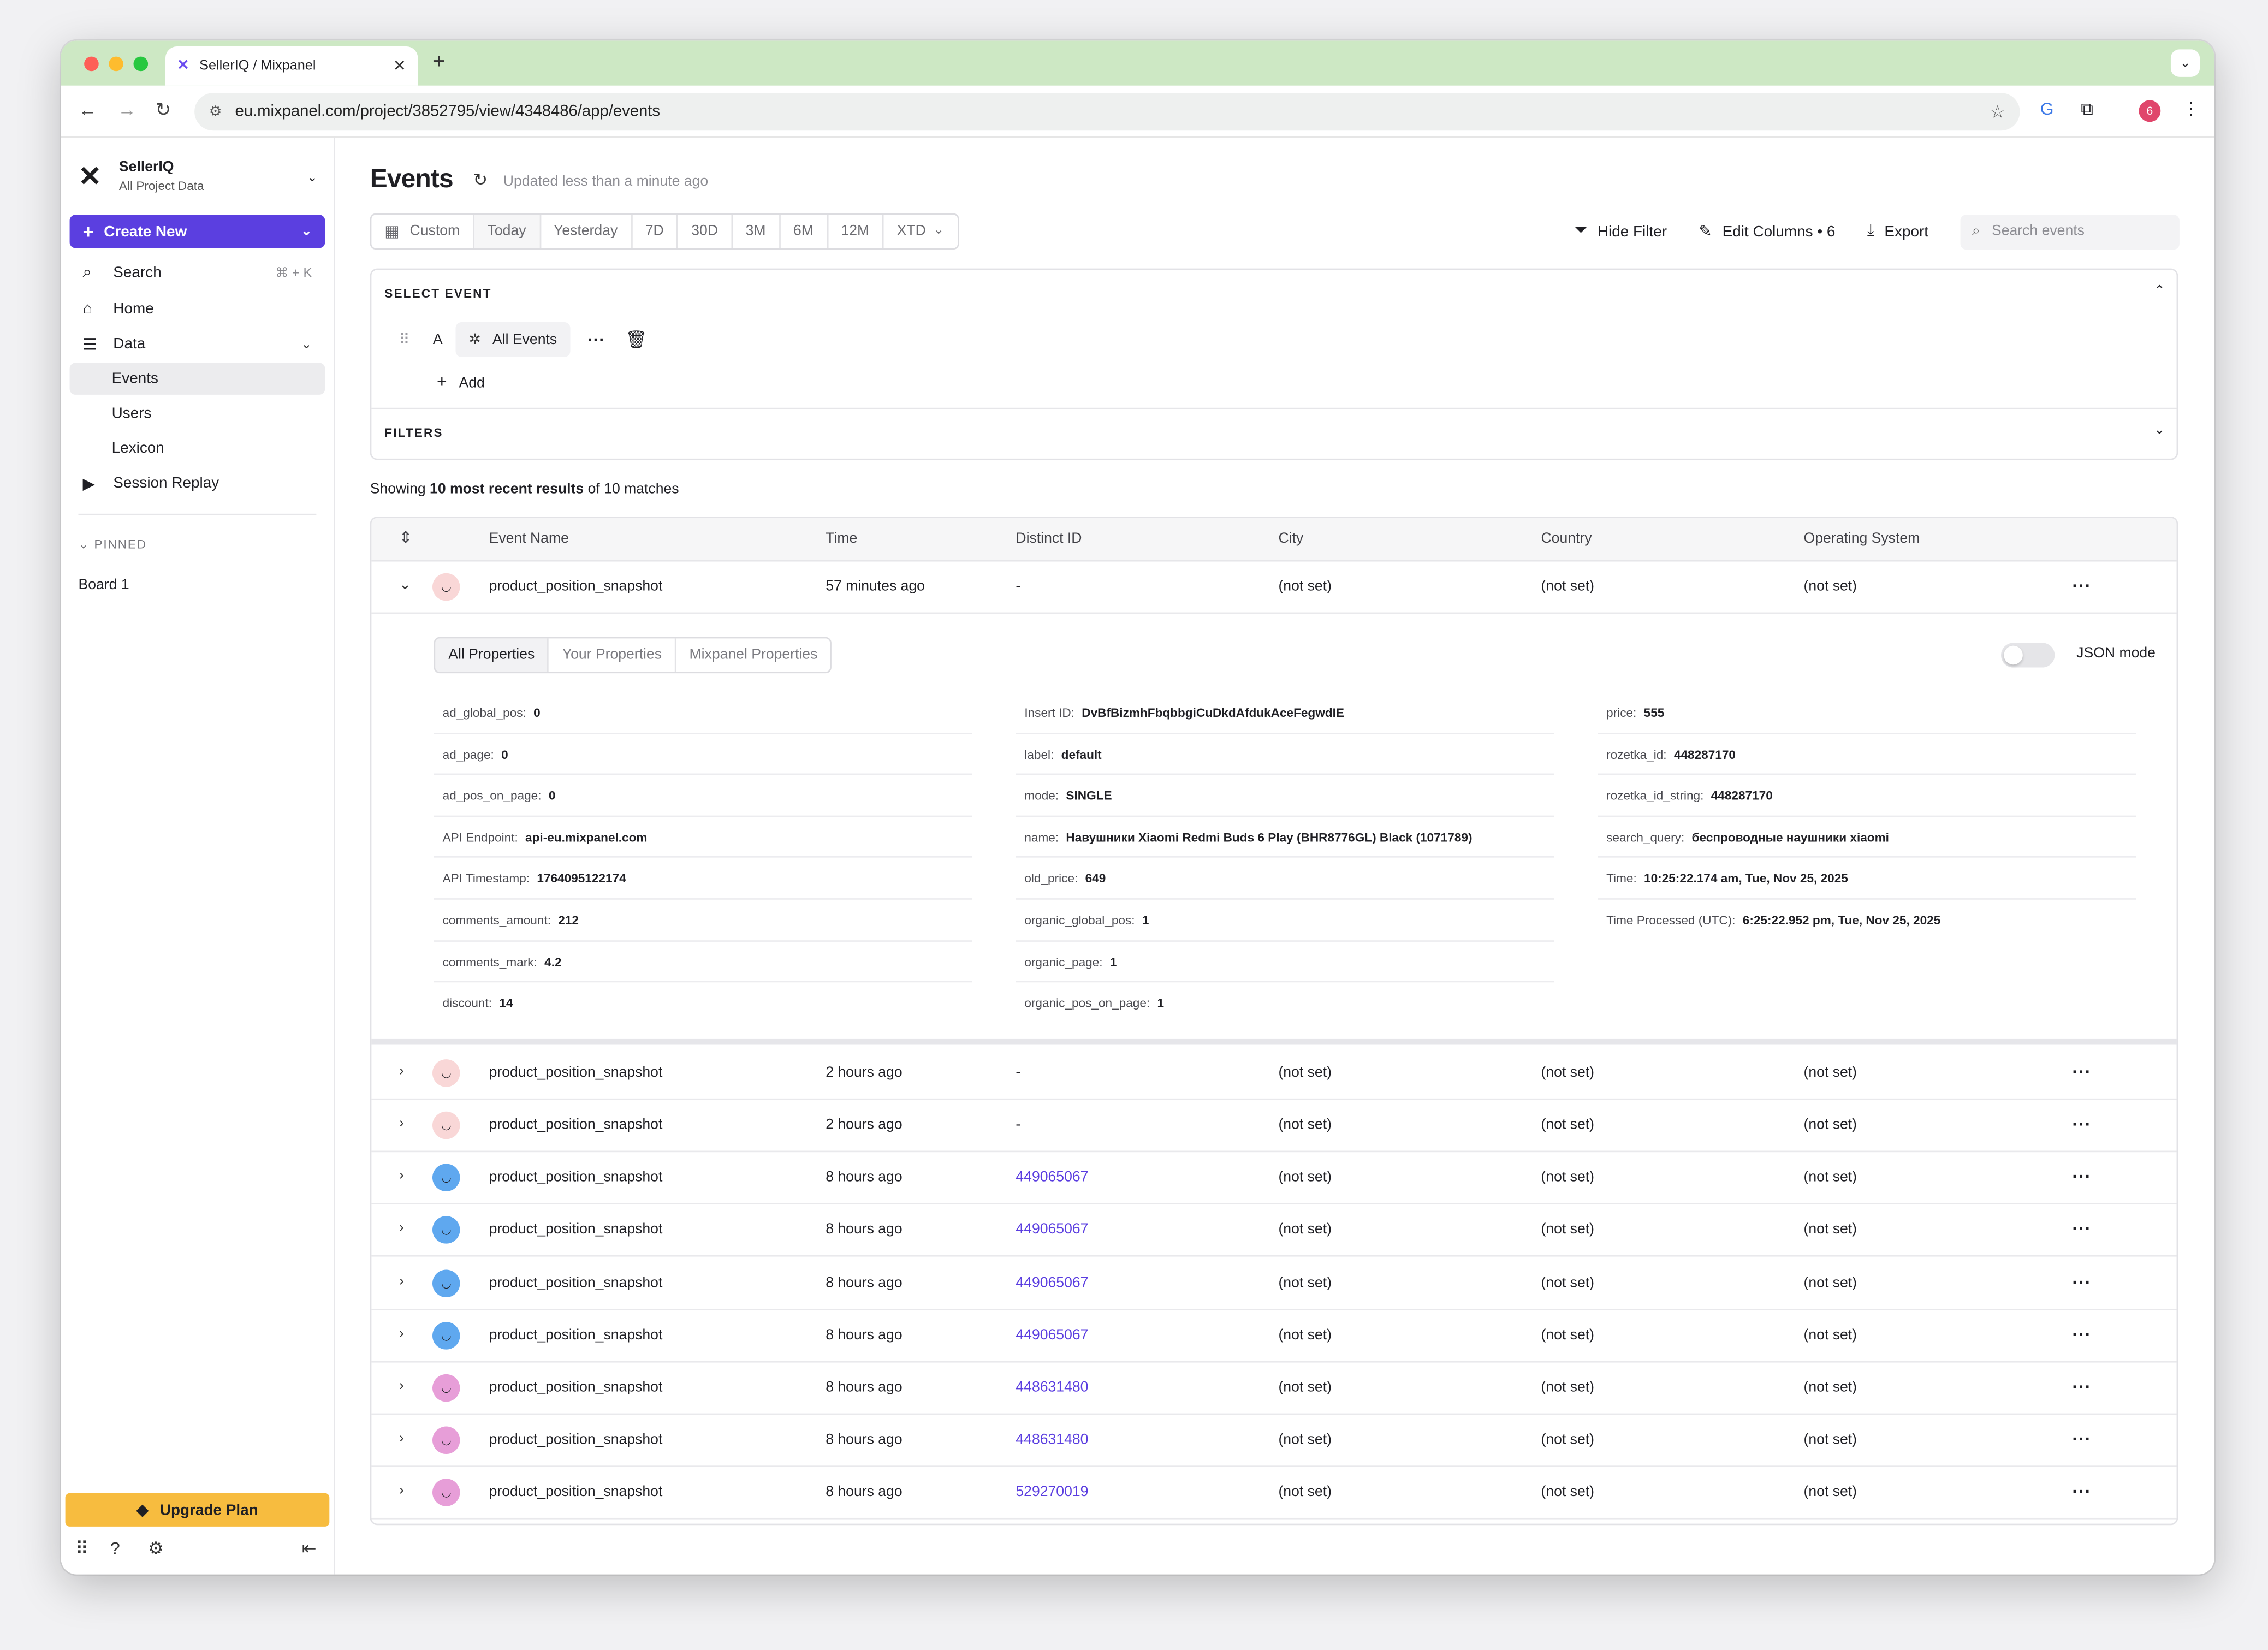  What do you see at coordinates (197, 344) in the screenshot?
I see `sidebar-item-data: ☰ Data ⌄` at bounding box center [197, 344].